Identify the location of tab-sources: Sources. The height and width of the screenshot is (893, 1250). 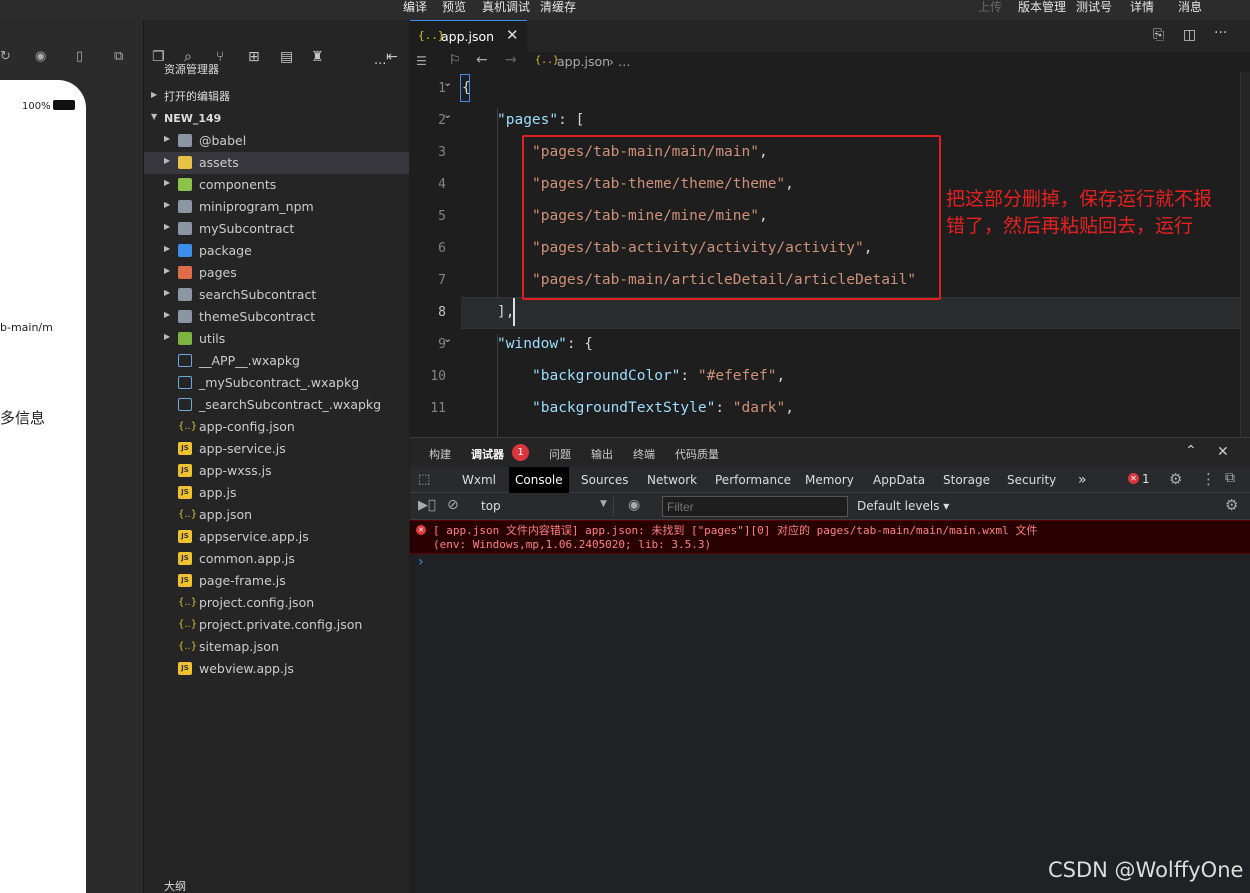
(604, 480).